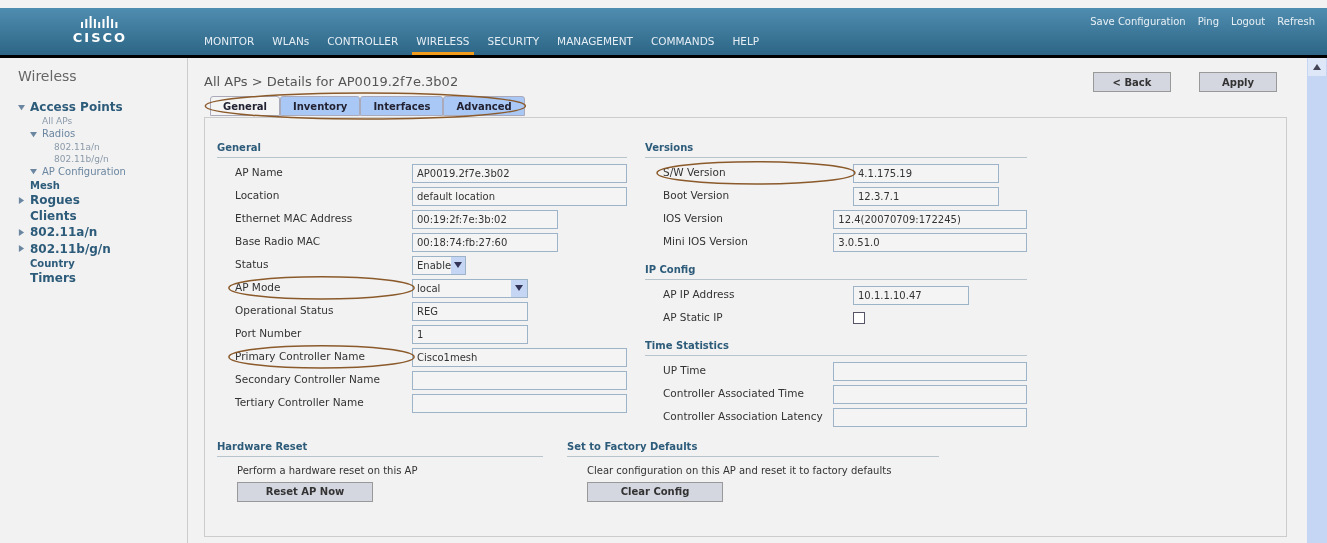 This screenshot has width=1327, height=543. What do you see at coordinates (53, 216) in the screenshot?
I see `sidebar-item: Clients` at bounding box center [53, 216].